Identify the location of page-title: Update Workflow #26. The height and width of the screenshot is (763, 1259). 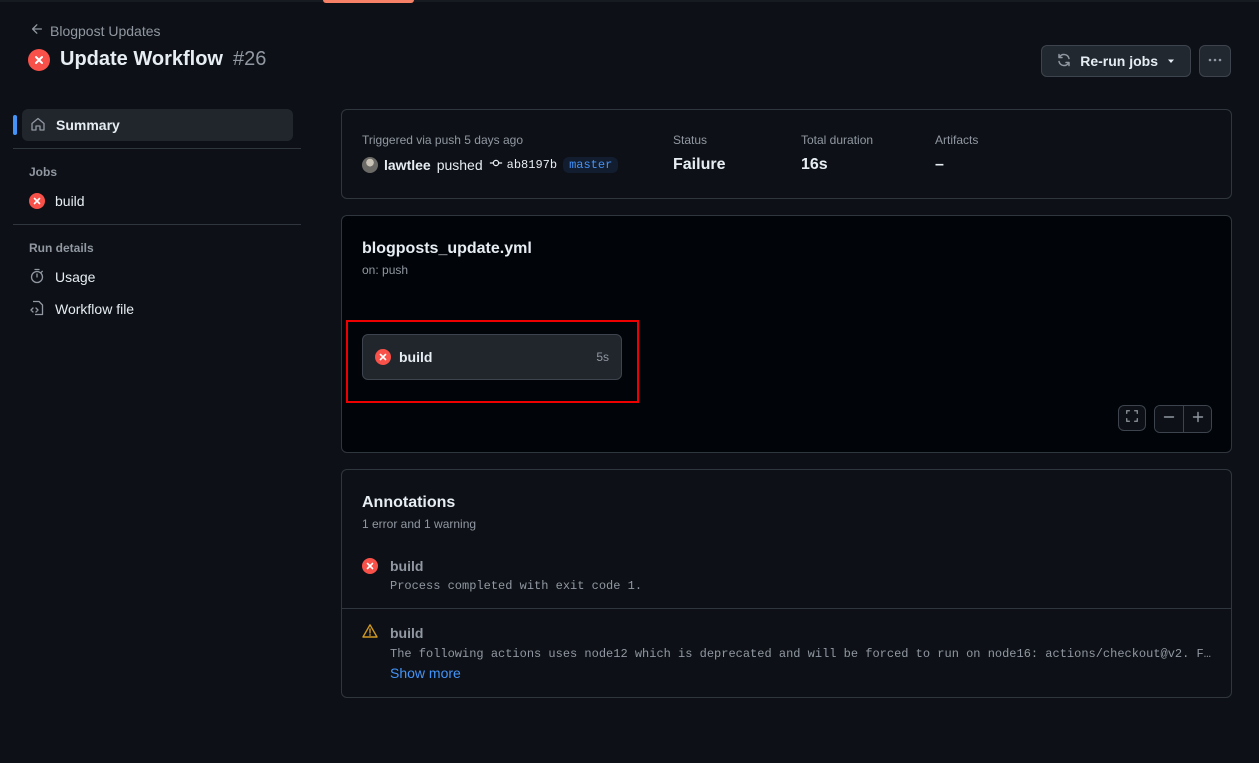
(147, 59).